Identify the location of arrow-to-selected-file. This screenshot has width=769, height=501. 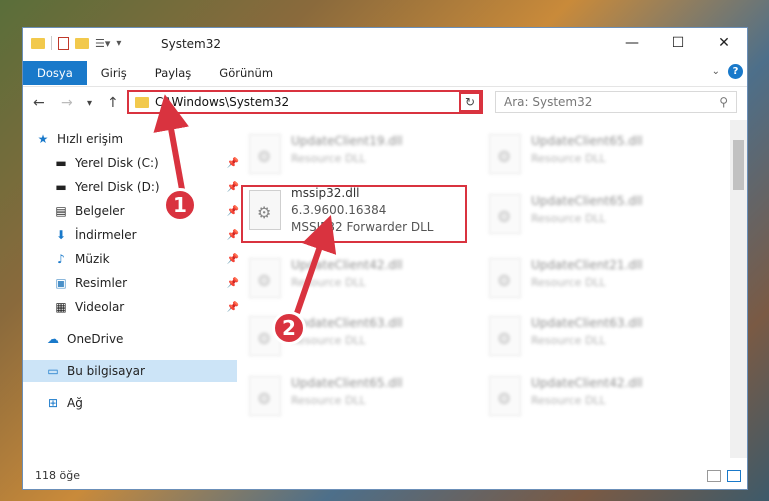
(315, 264).